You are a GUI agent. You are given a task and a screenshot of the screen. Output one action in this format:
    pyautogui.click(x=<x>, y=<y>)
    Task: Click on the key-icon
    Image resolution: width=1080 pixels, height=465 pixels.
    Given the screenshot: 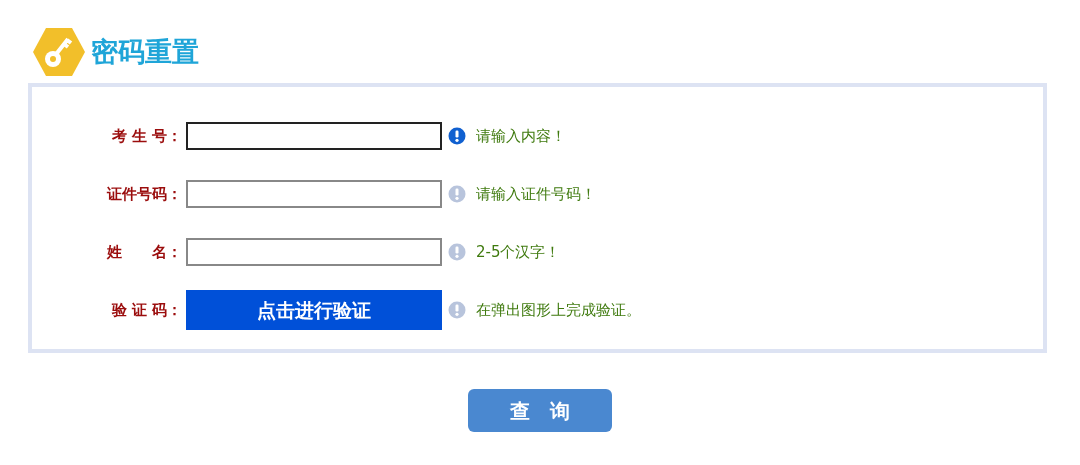 What is the action you would take?
    pyautogui.click(x=59, y=52)
    